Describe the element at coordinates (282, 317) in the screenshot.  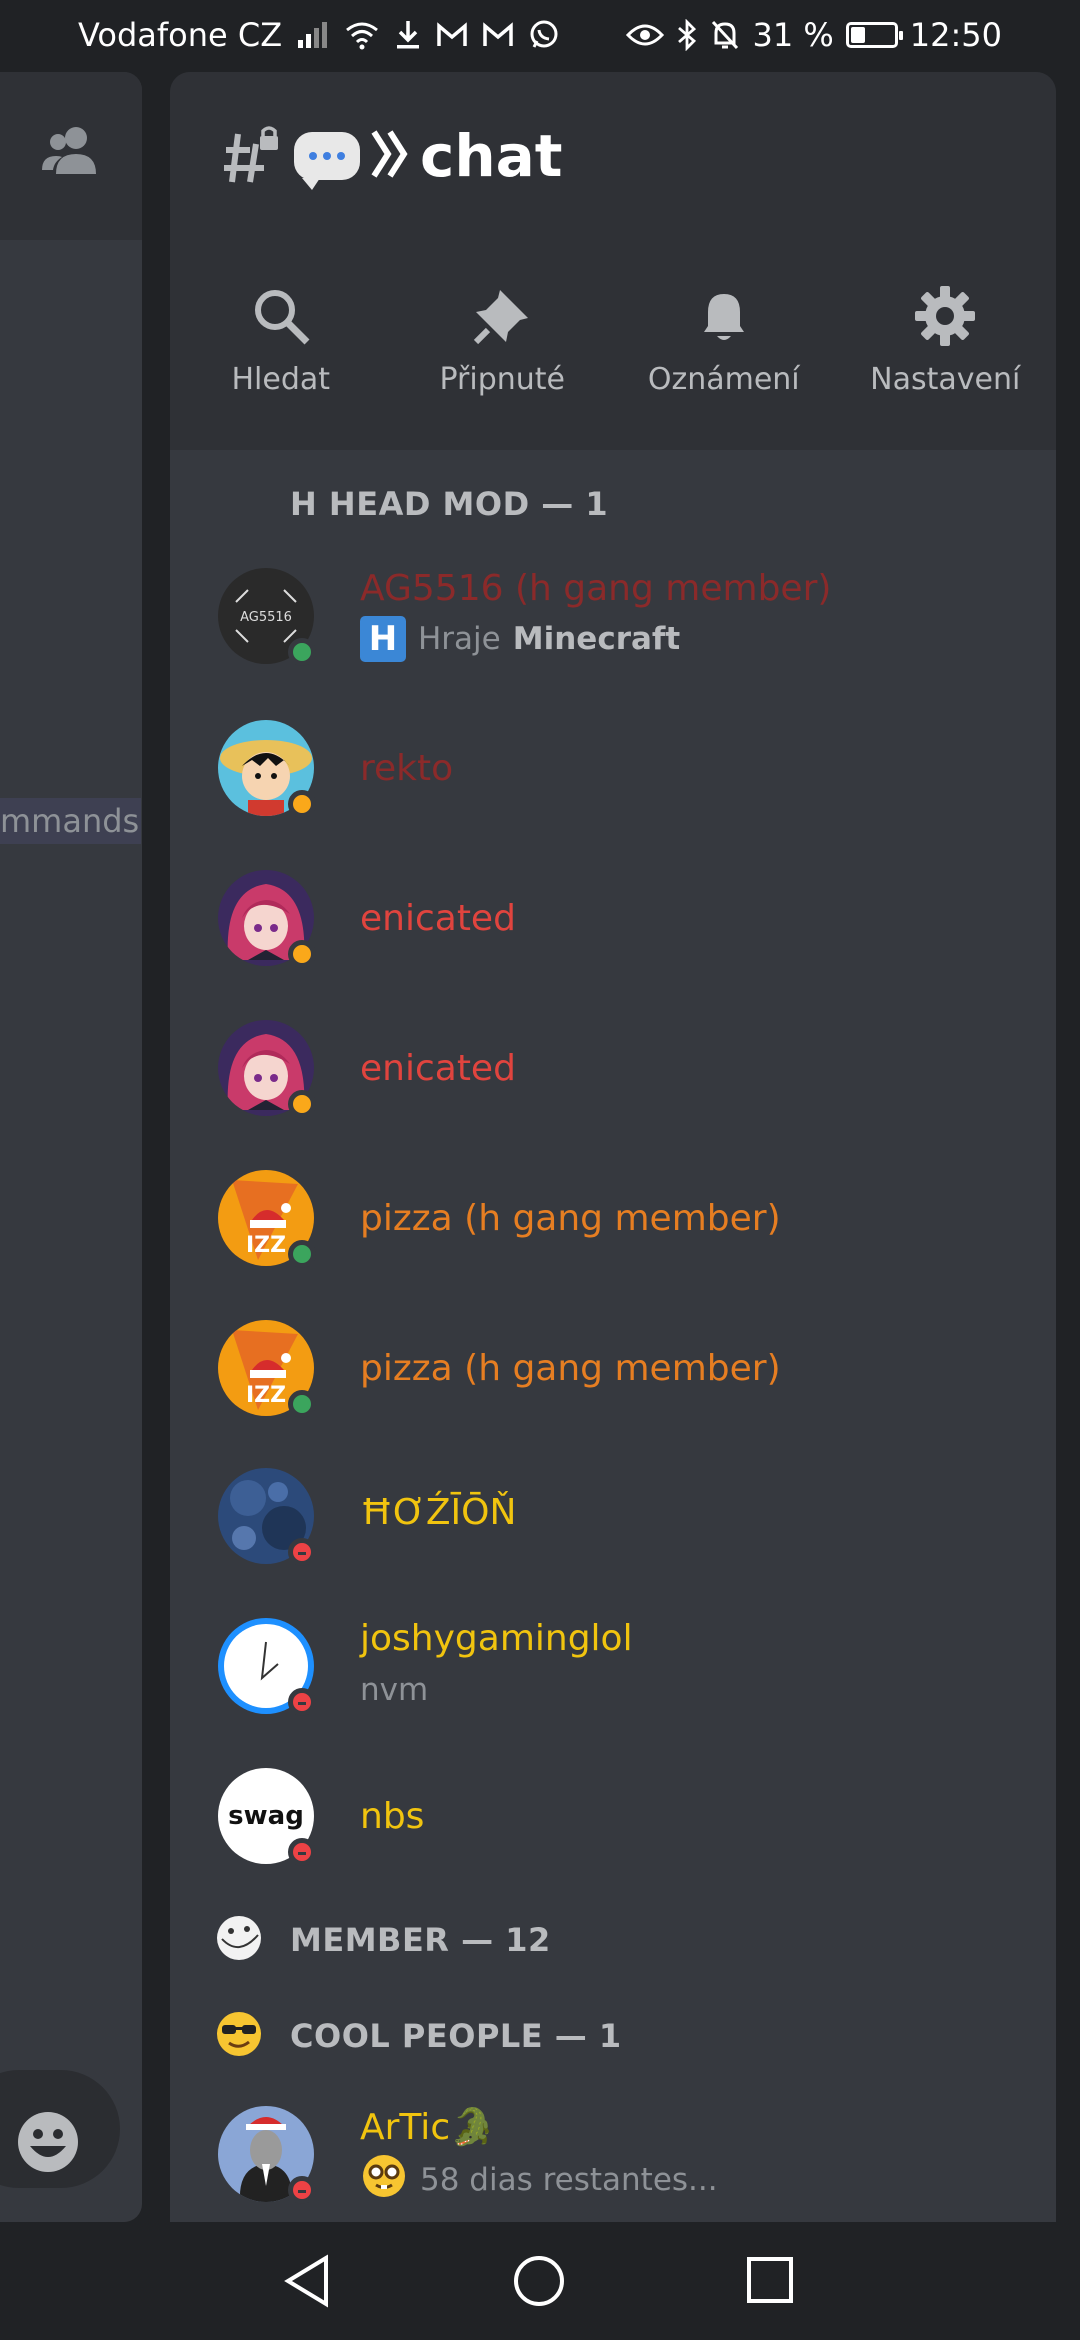
I see `search-icon` at that location.